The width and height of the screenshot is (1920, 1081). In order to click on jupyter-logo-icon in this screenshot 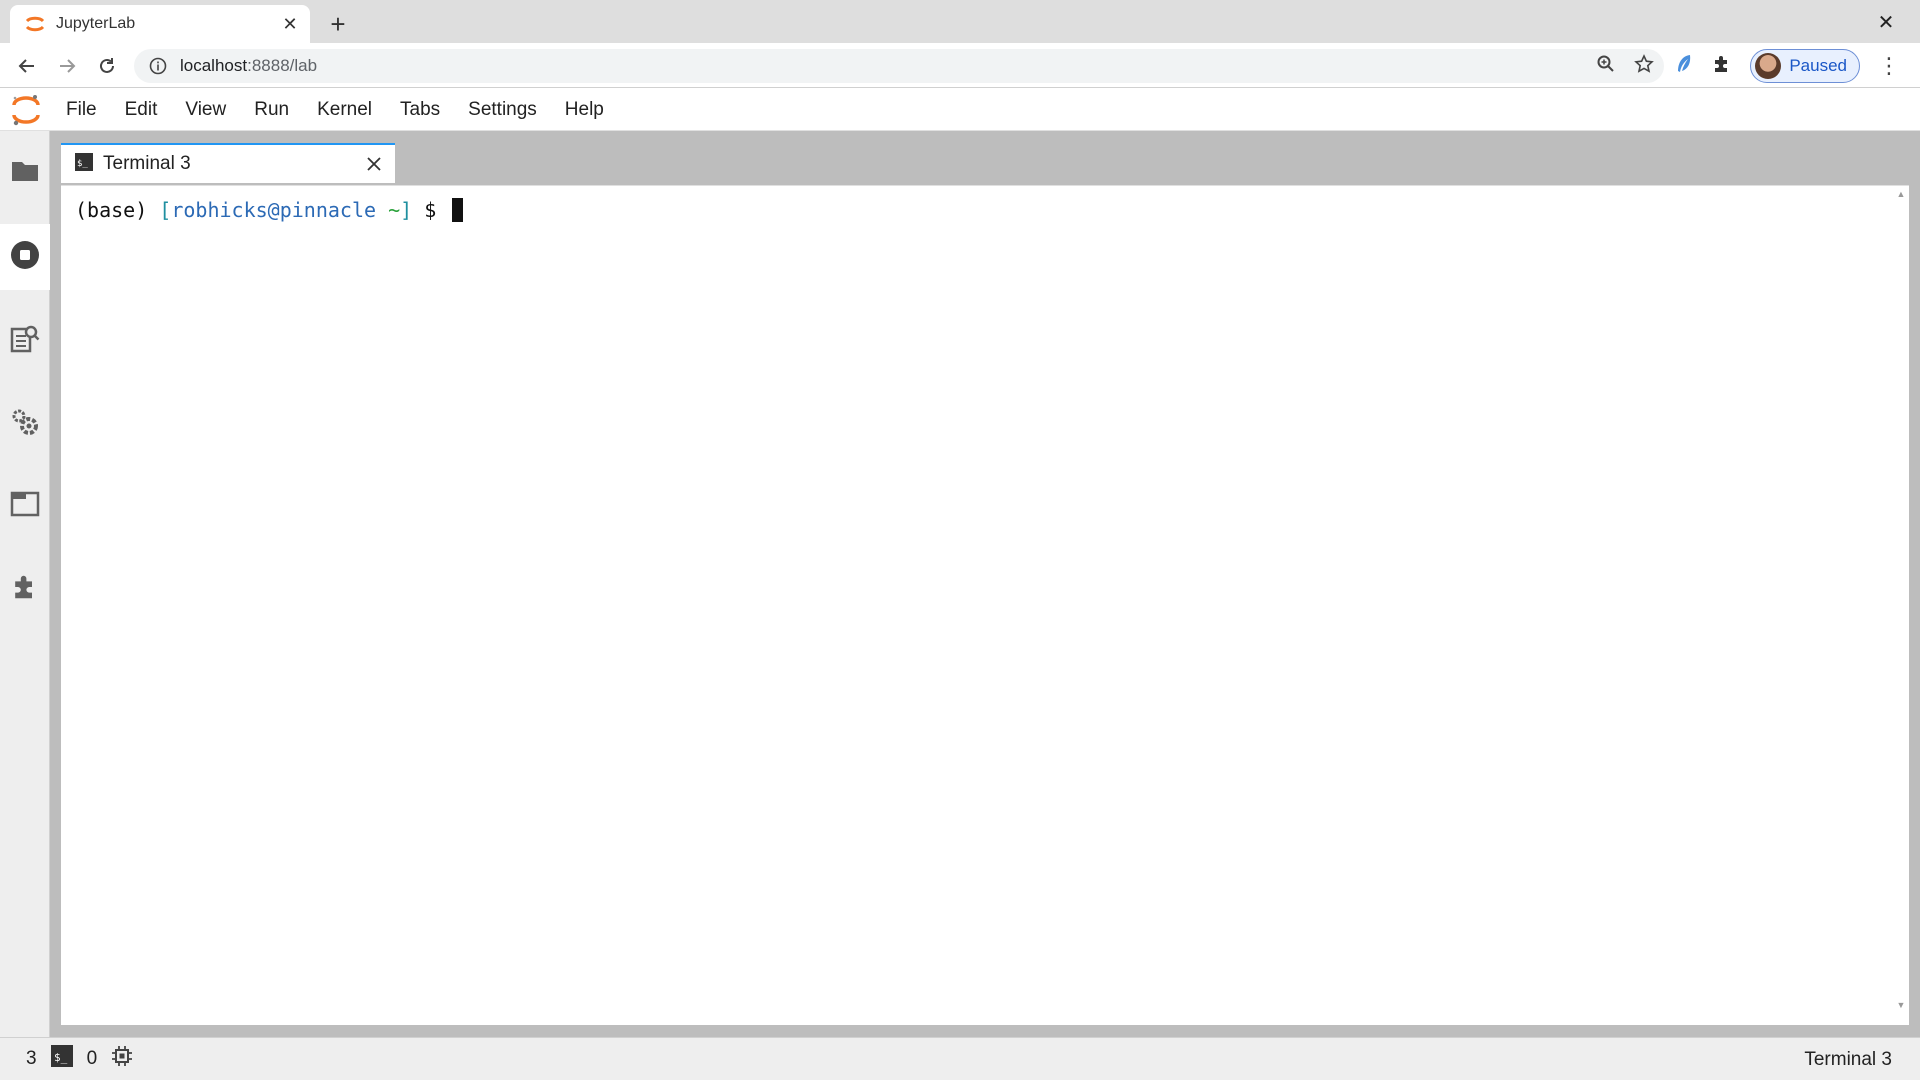, I will do `click(26, 110)`.